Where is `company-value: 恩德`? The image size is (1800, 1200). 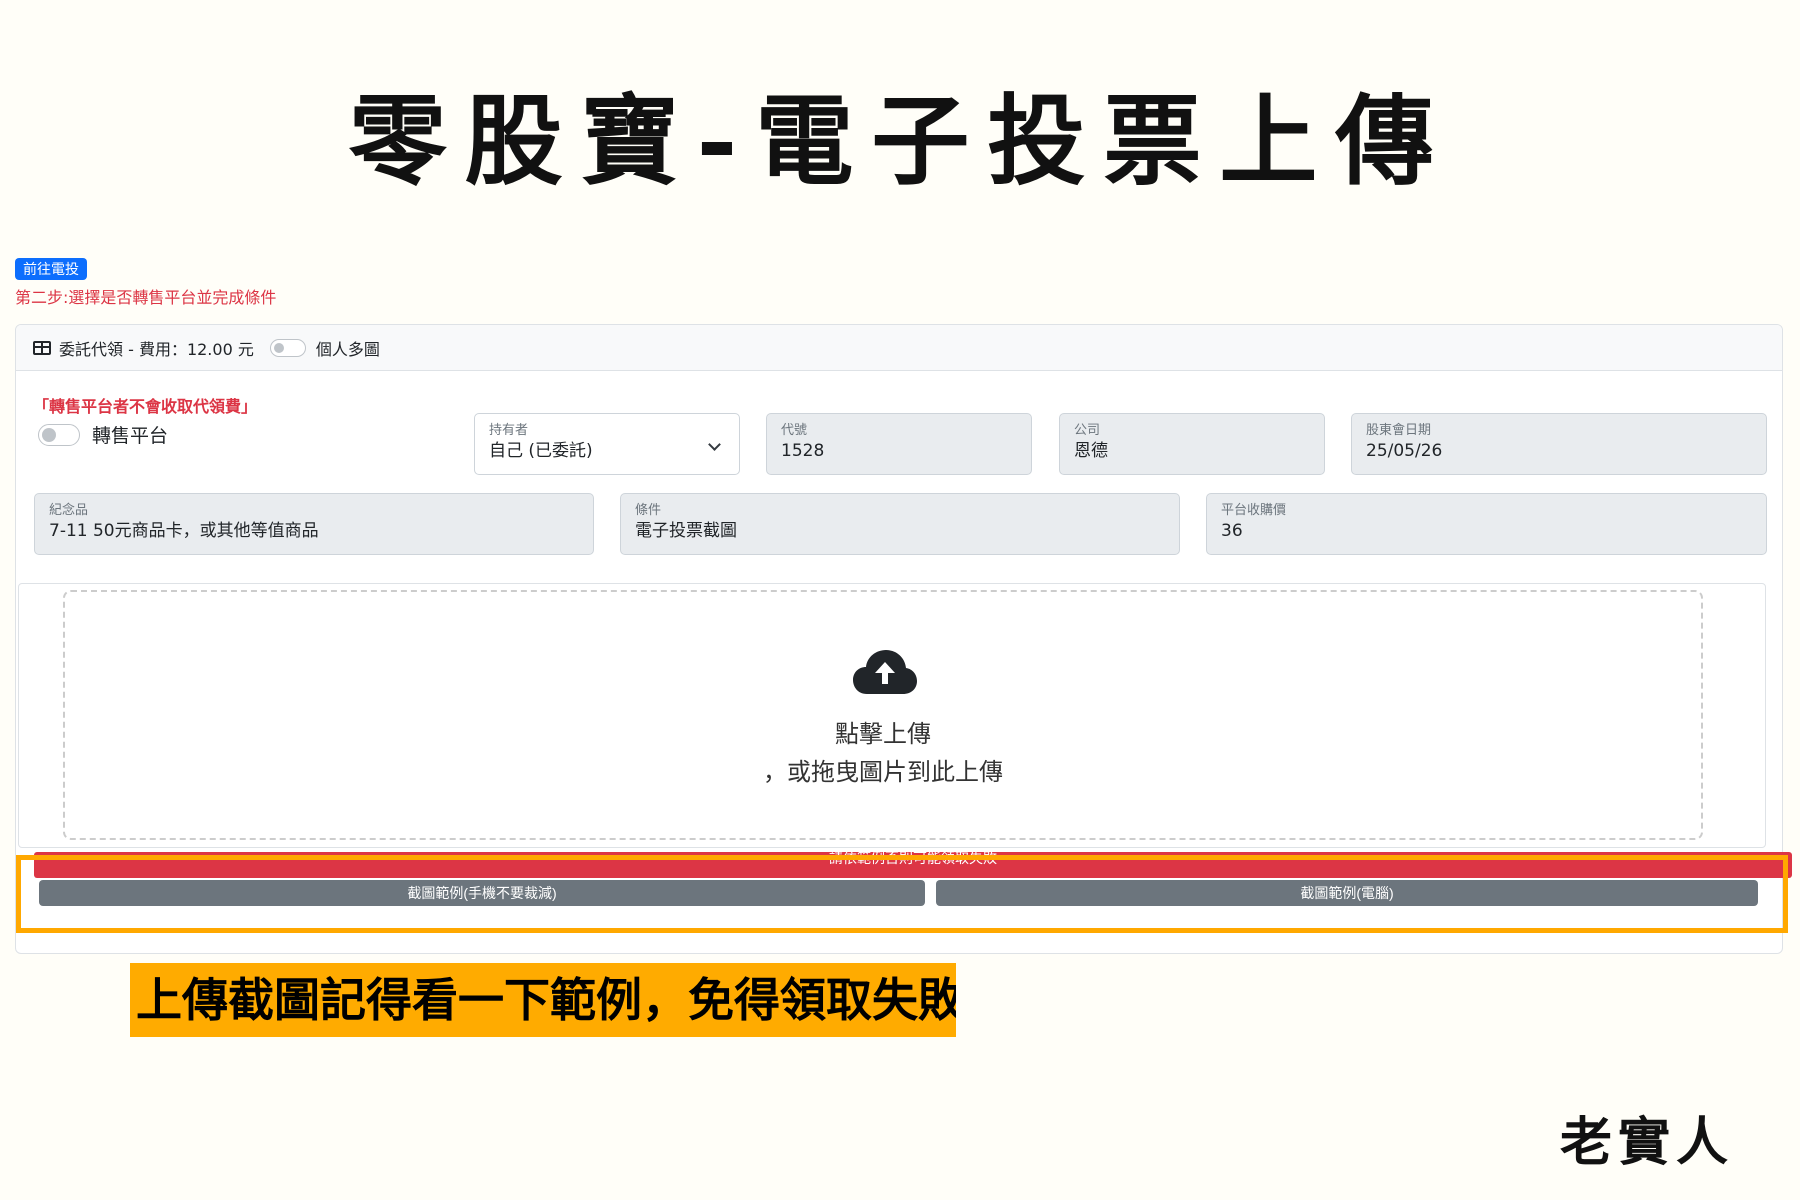 company-value: 恩德 is located at coordinates (1091, 451).